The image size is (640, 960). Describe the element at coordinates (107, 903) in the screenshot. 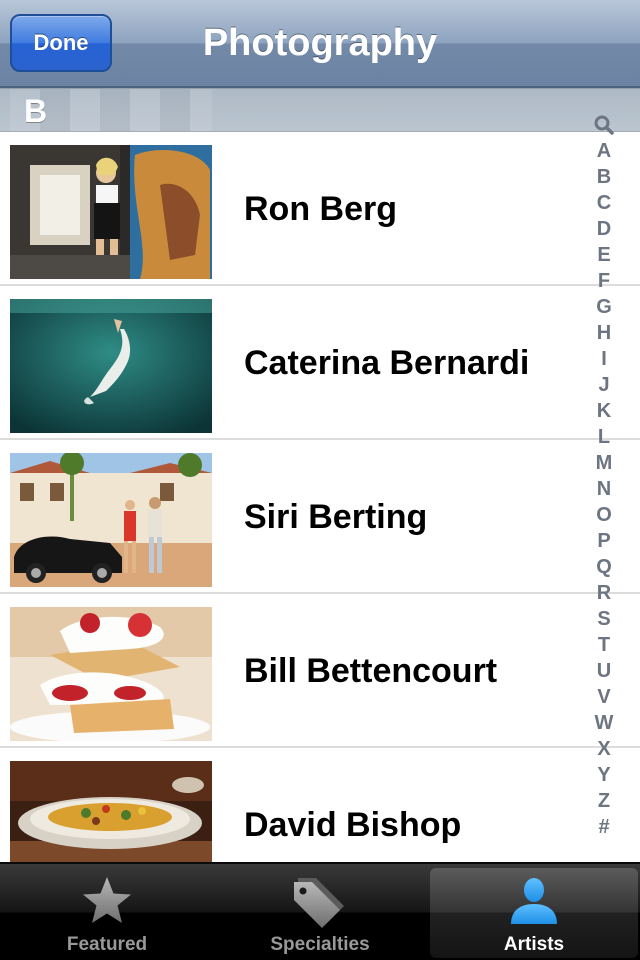

I see `star-icon` at that location.